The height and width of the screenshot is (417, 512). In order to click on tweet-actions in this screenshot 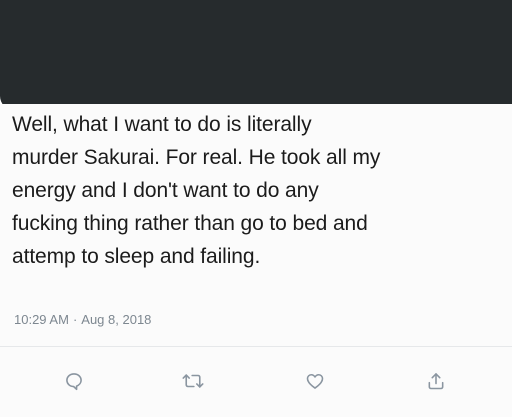, I will do `click(256, 381)`.